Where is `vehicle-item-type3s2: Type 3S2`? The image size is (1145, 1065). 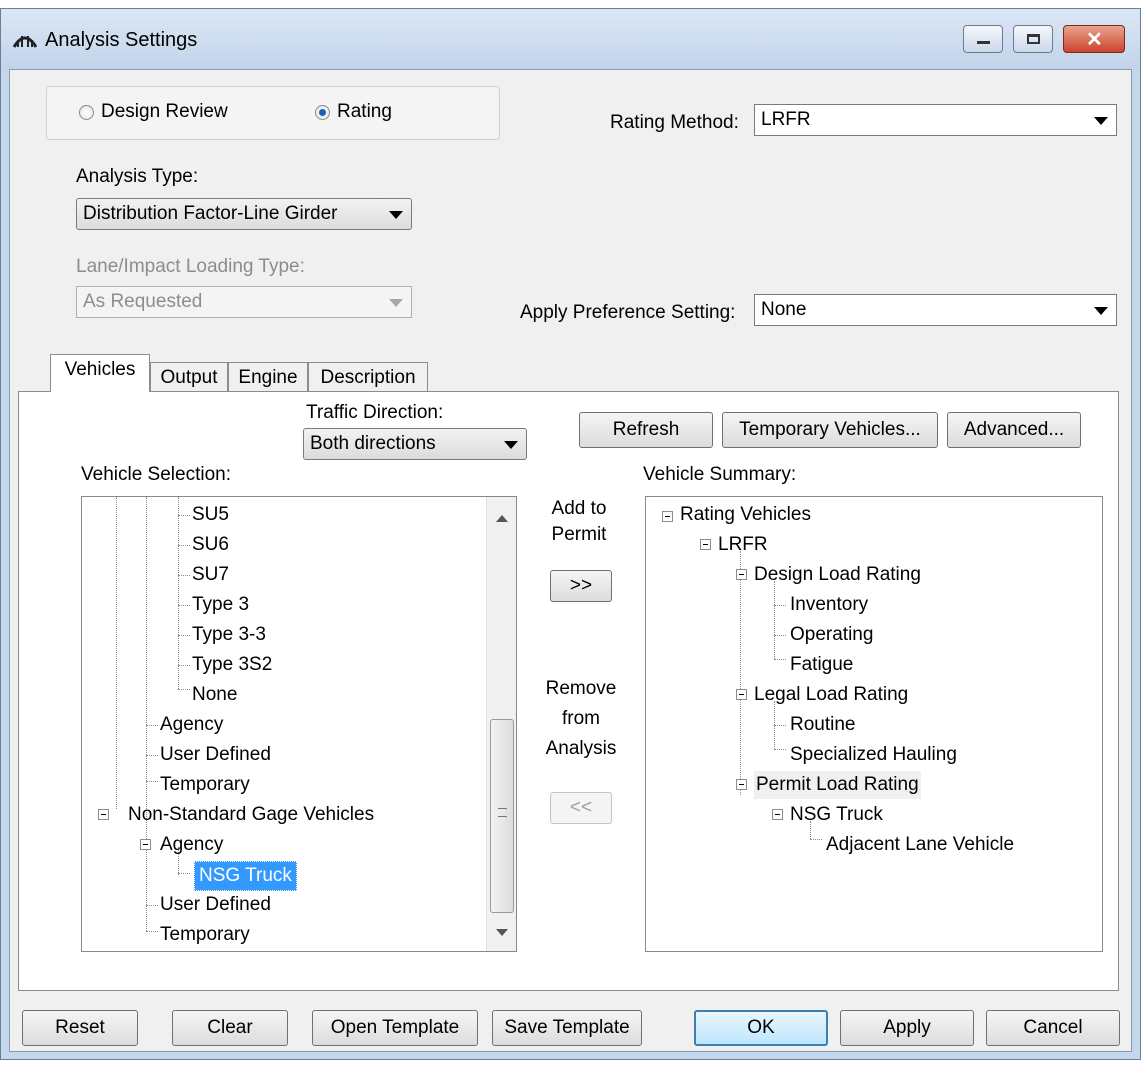
vehicle-item-type3s2: Type 3S2 is located at coordinates (232, 665).